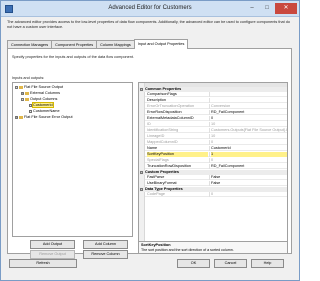 The height and width of the screenshot is (281, 320). What do you see at coordinates (45, 93) in the screenshot?
I see `tree-item-label: External Columns` at bounding box center [45, 93].